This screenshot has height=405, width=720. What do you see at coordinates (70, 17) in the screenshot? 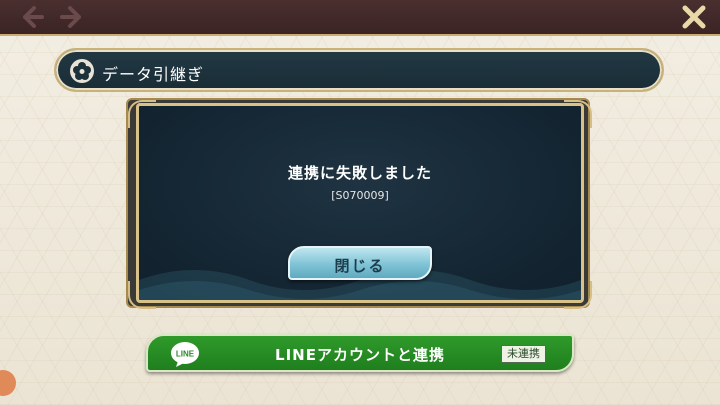
I see `arrow-right-icon` at bounding box center [70, 17].